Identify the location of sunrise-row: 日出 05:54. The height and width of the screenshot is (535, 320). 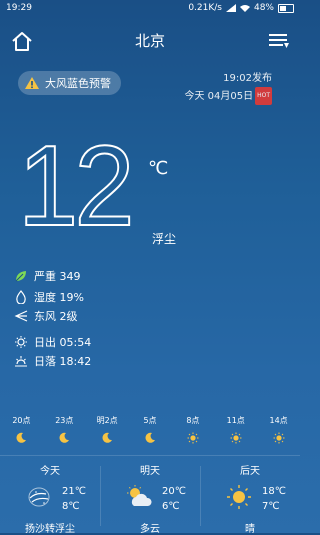
(52, 342).